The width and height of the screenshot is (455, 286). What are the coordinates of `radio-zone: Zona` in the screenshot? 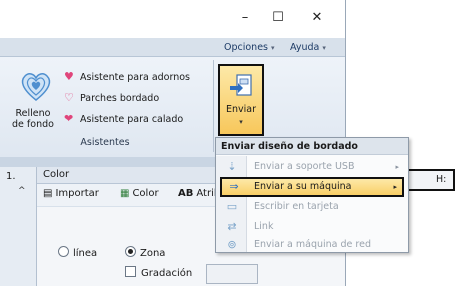 It's located at (145, 252).